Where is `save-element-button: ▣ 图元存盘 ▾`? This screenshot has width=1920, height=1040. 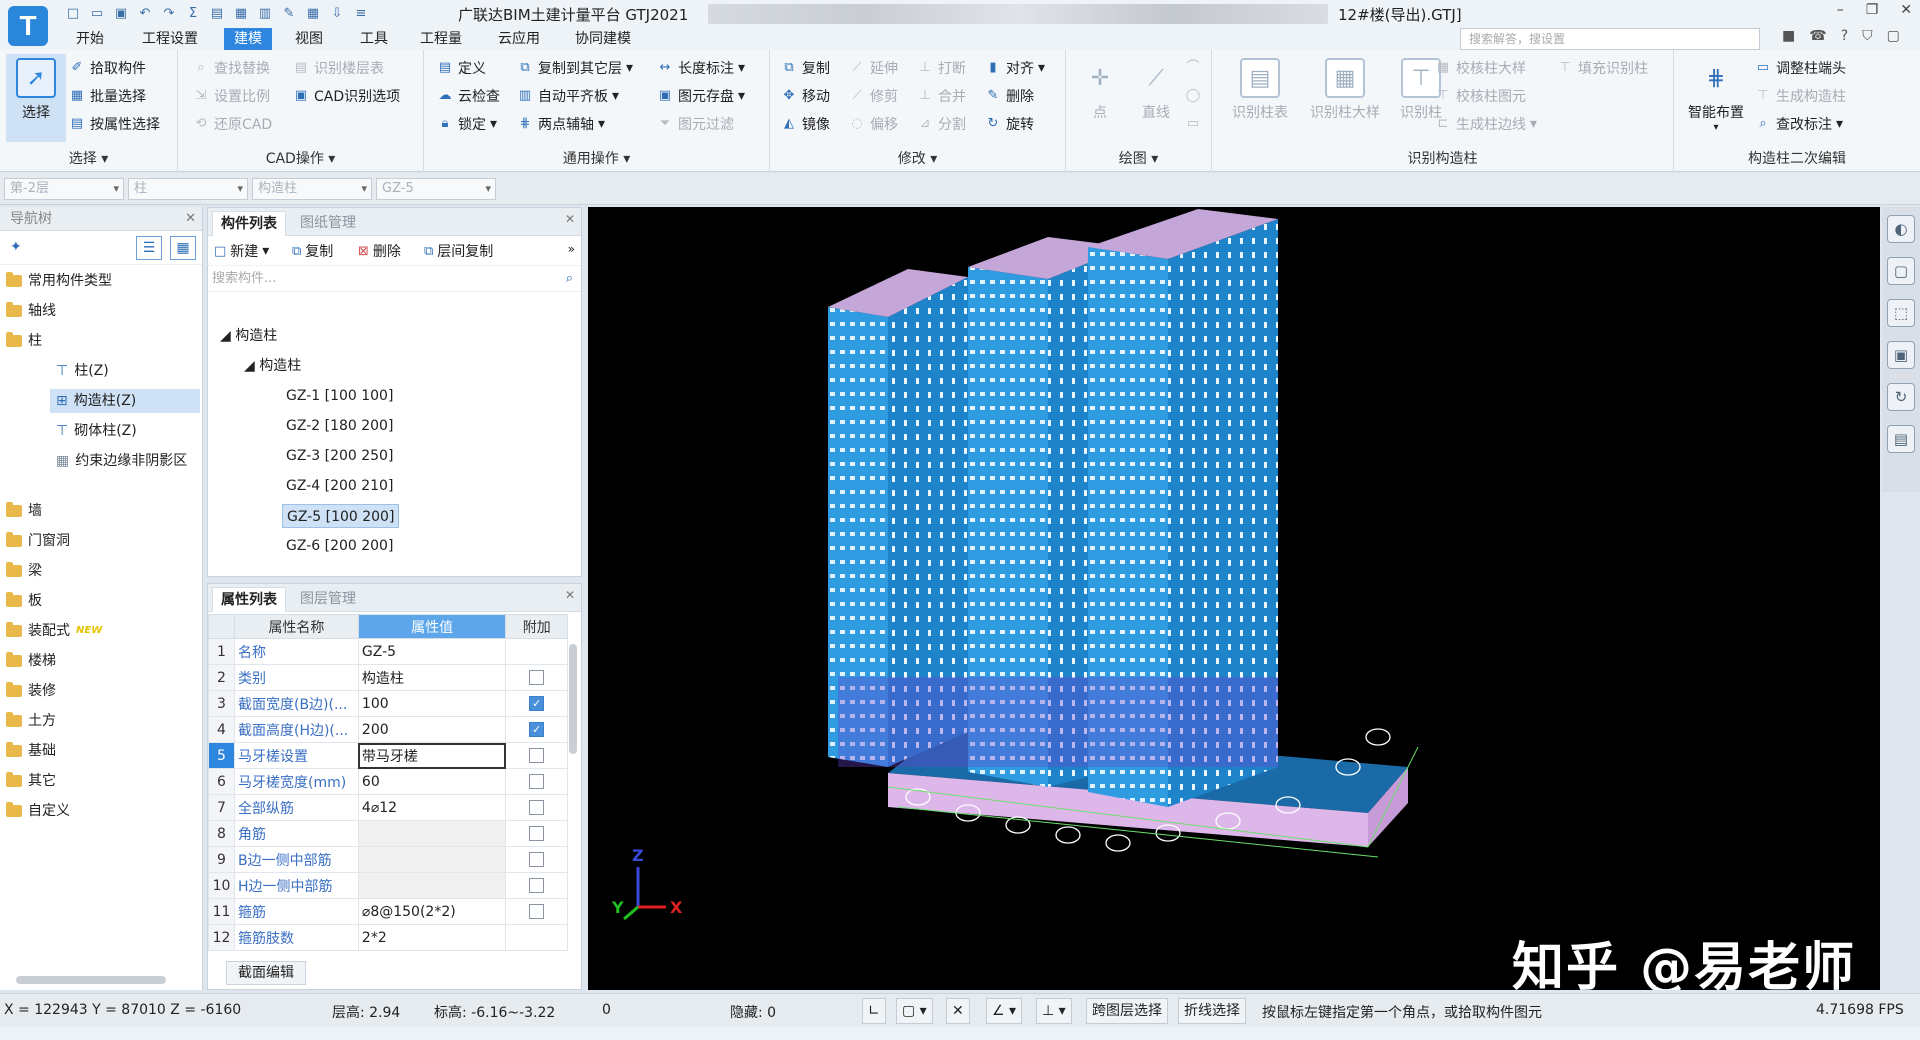
save-element-button: ▣ 图元存盘 ▾ is located at coordinates (700, 96).